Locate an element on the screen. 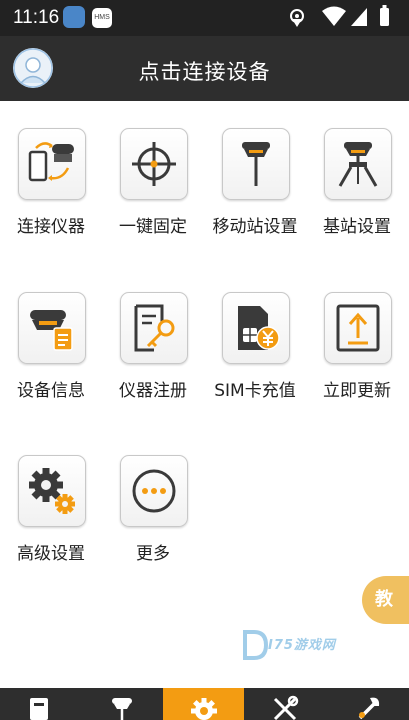 Image resolution: width=409 pixels, height=720 pixels. advanced-gears-icon is located at coordinates (52, 491).